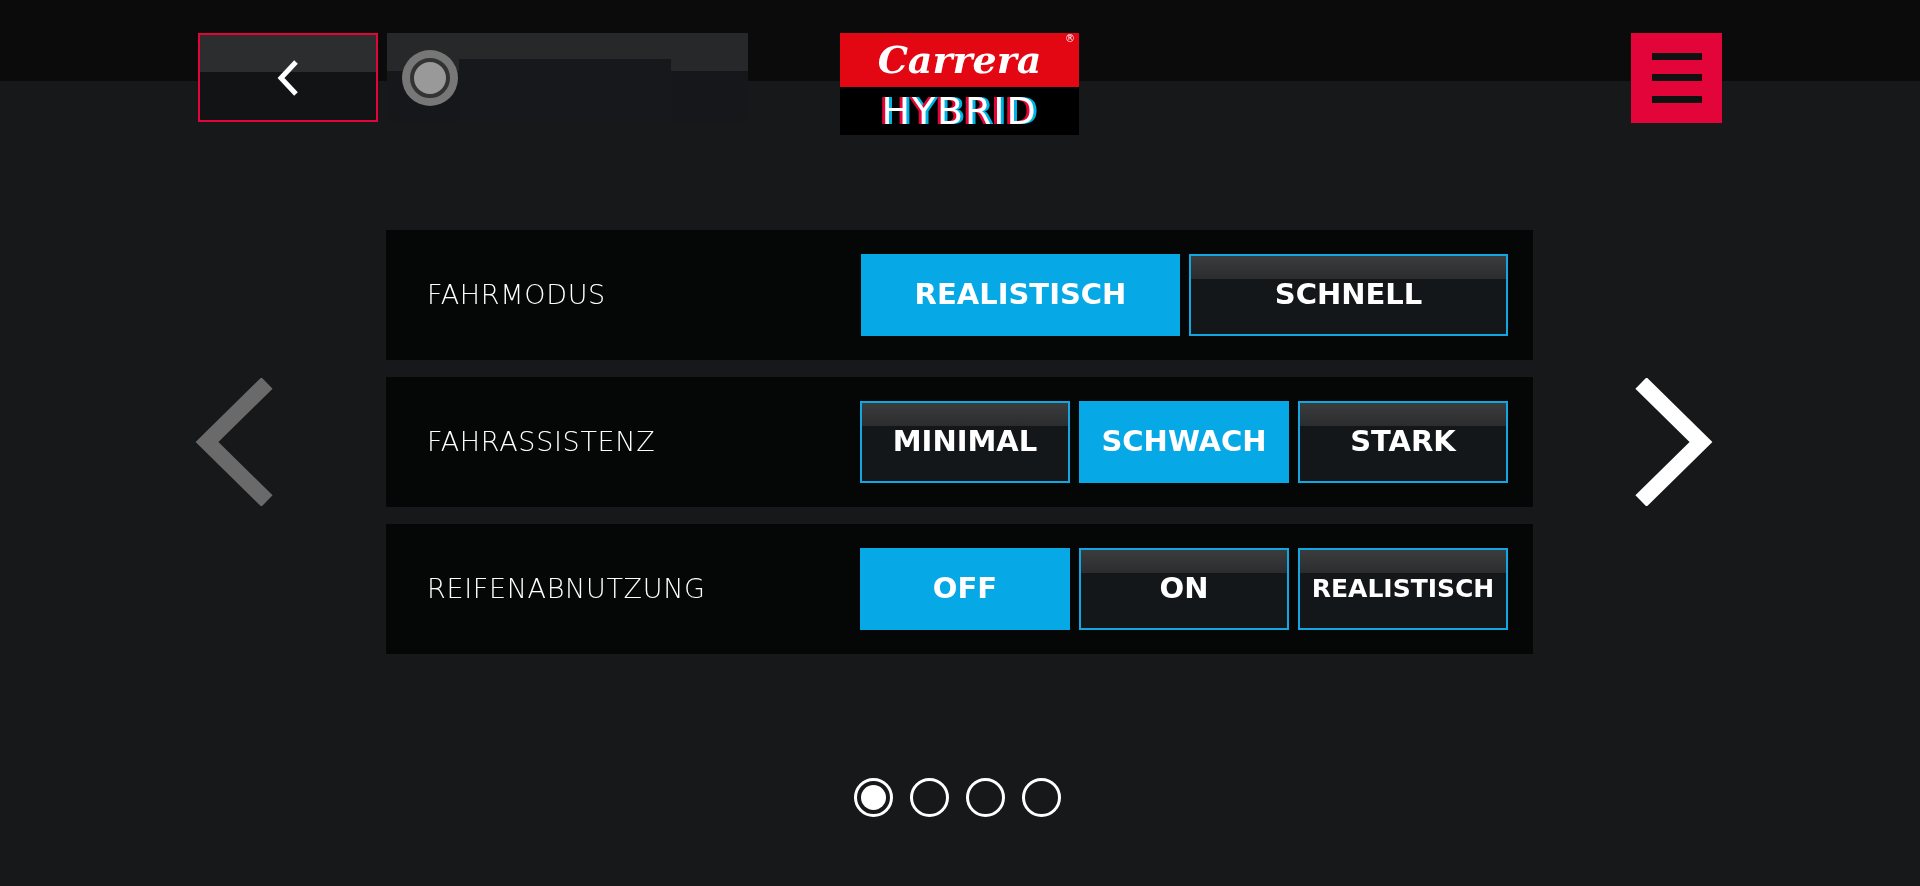  I want to click on option-button: STARK, so click(1403, 442).